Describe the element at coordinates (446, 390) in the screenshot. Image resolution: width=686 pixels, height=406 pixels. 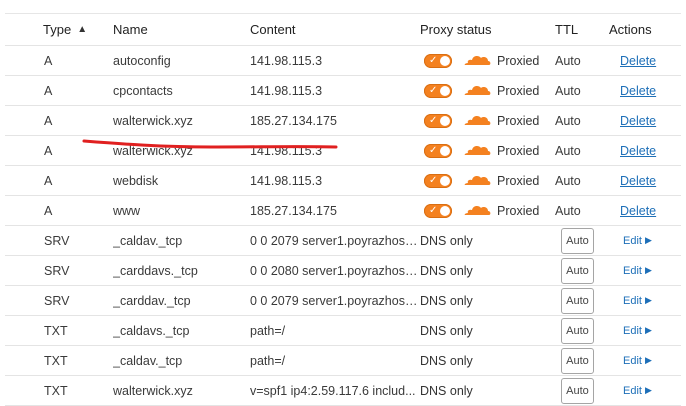
I see `proxy-status-text: DNS only` at that location.